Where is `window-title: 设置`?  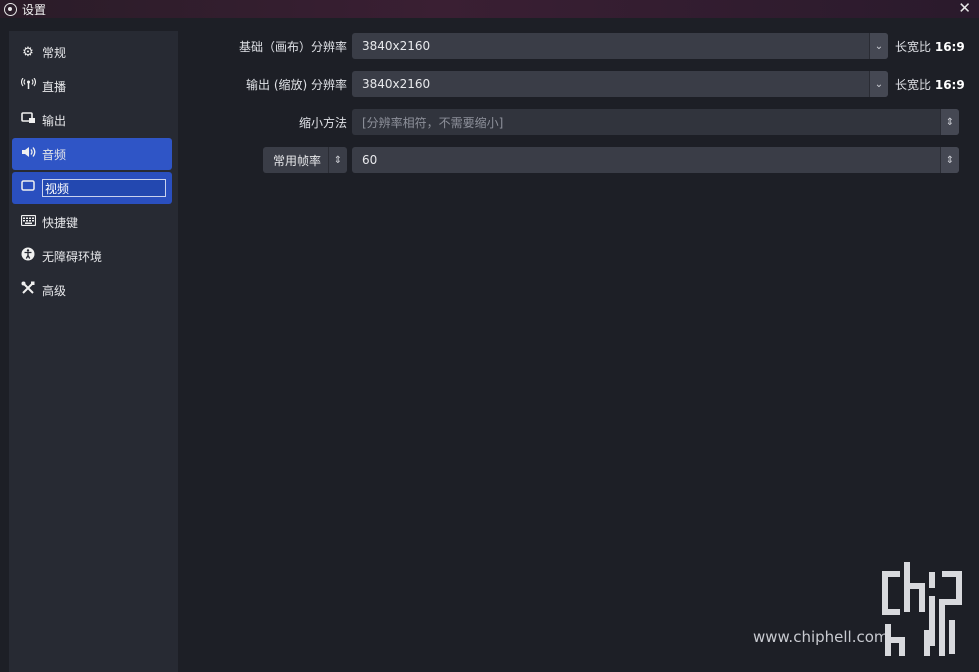
window-title: 设置 is located at coordinates (34, 9).